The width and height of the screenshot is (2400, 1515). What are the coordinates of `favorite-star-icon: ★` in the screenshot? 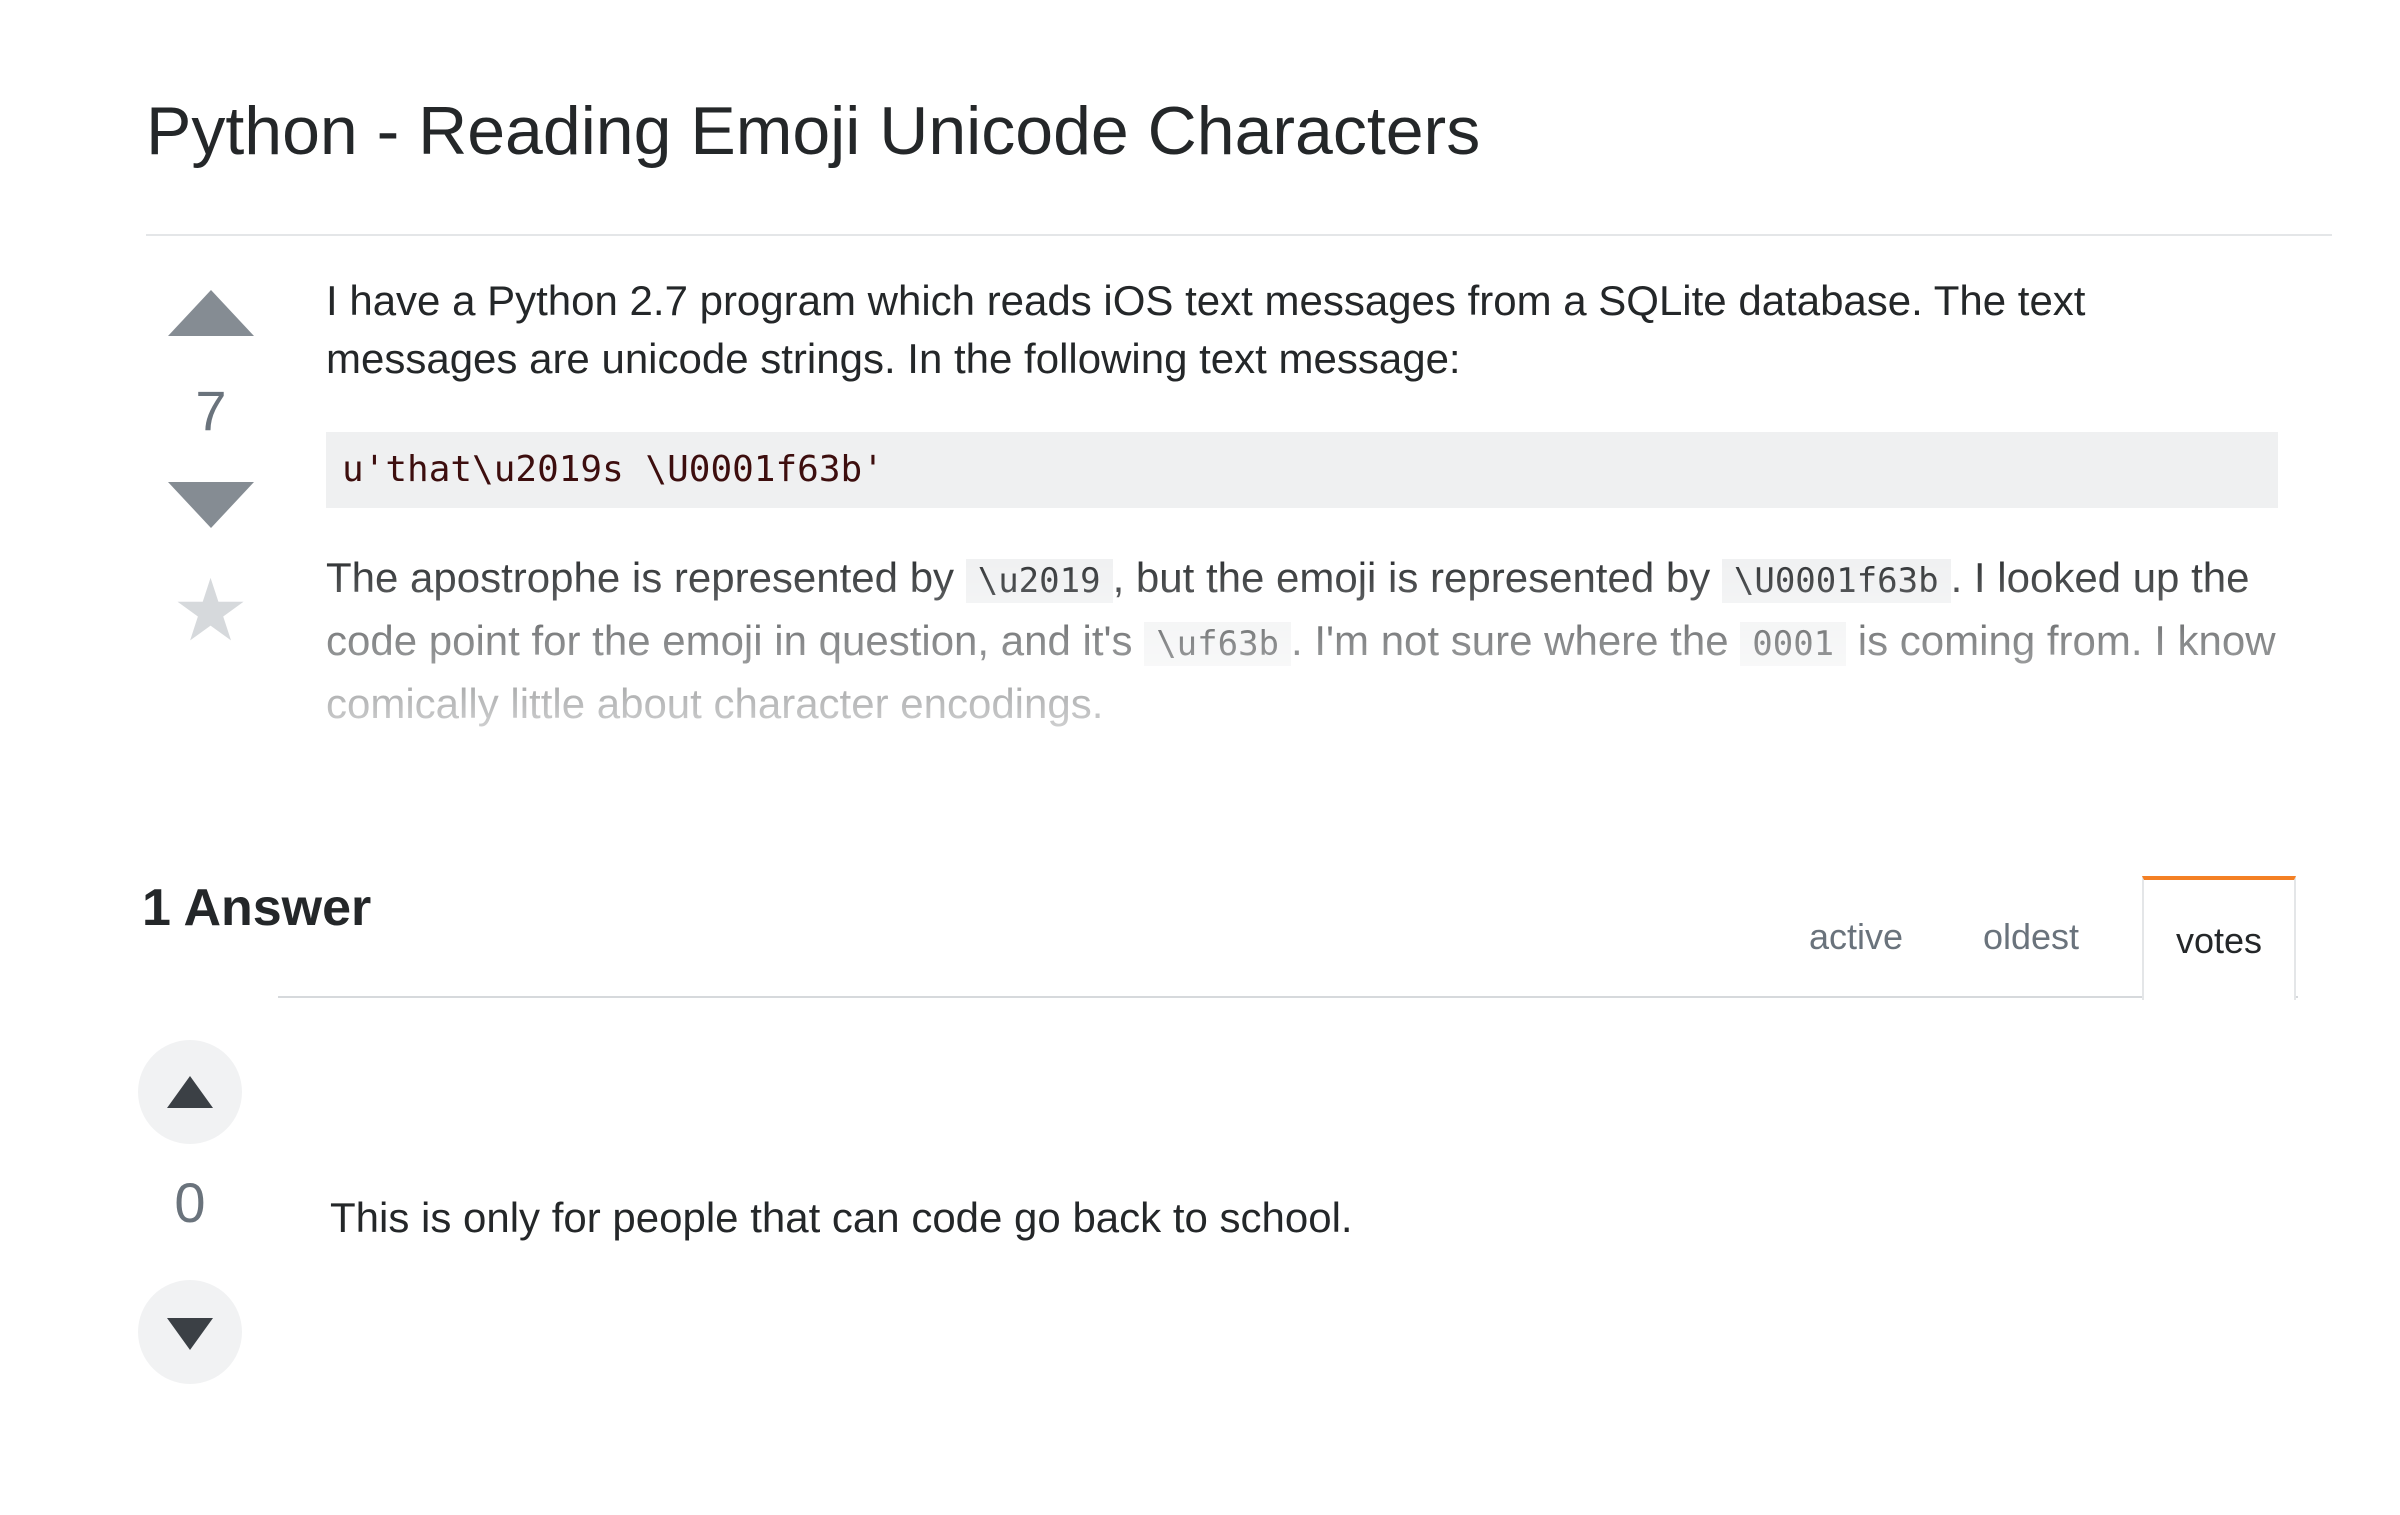 It's located at (210, 611).